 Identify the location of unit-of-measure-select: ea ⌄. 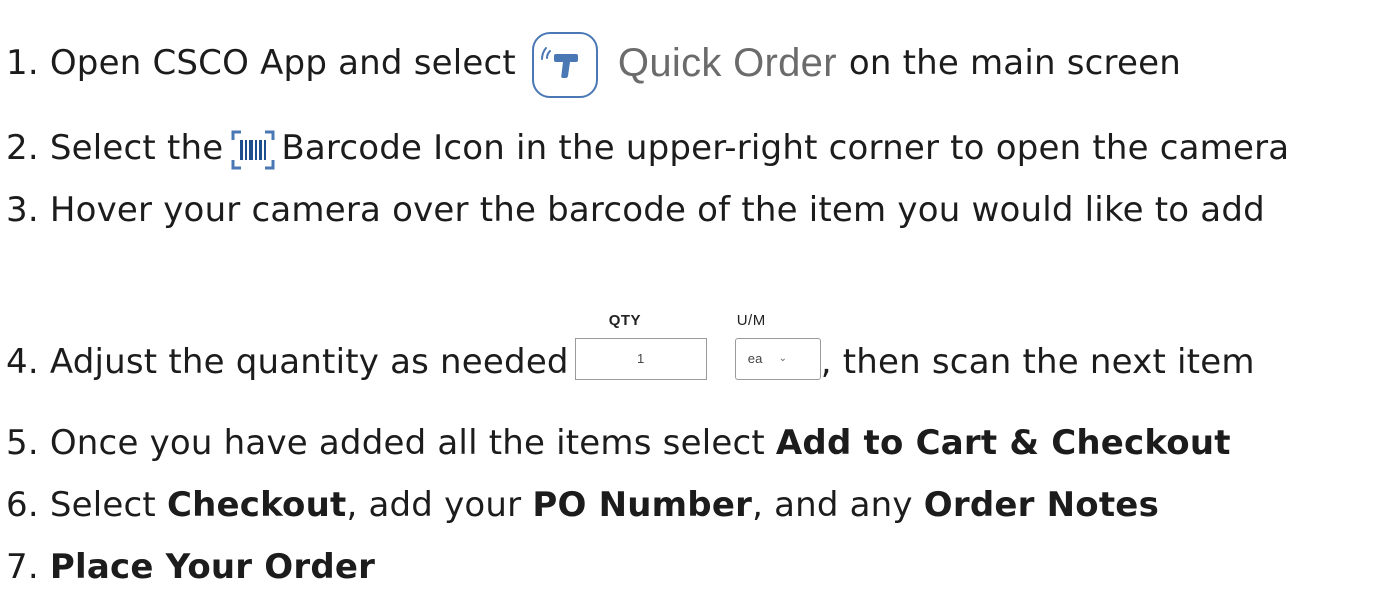
(777, 359).